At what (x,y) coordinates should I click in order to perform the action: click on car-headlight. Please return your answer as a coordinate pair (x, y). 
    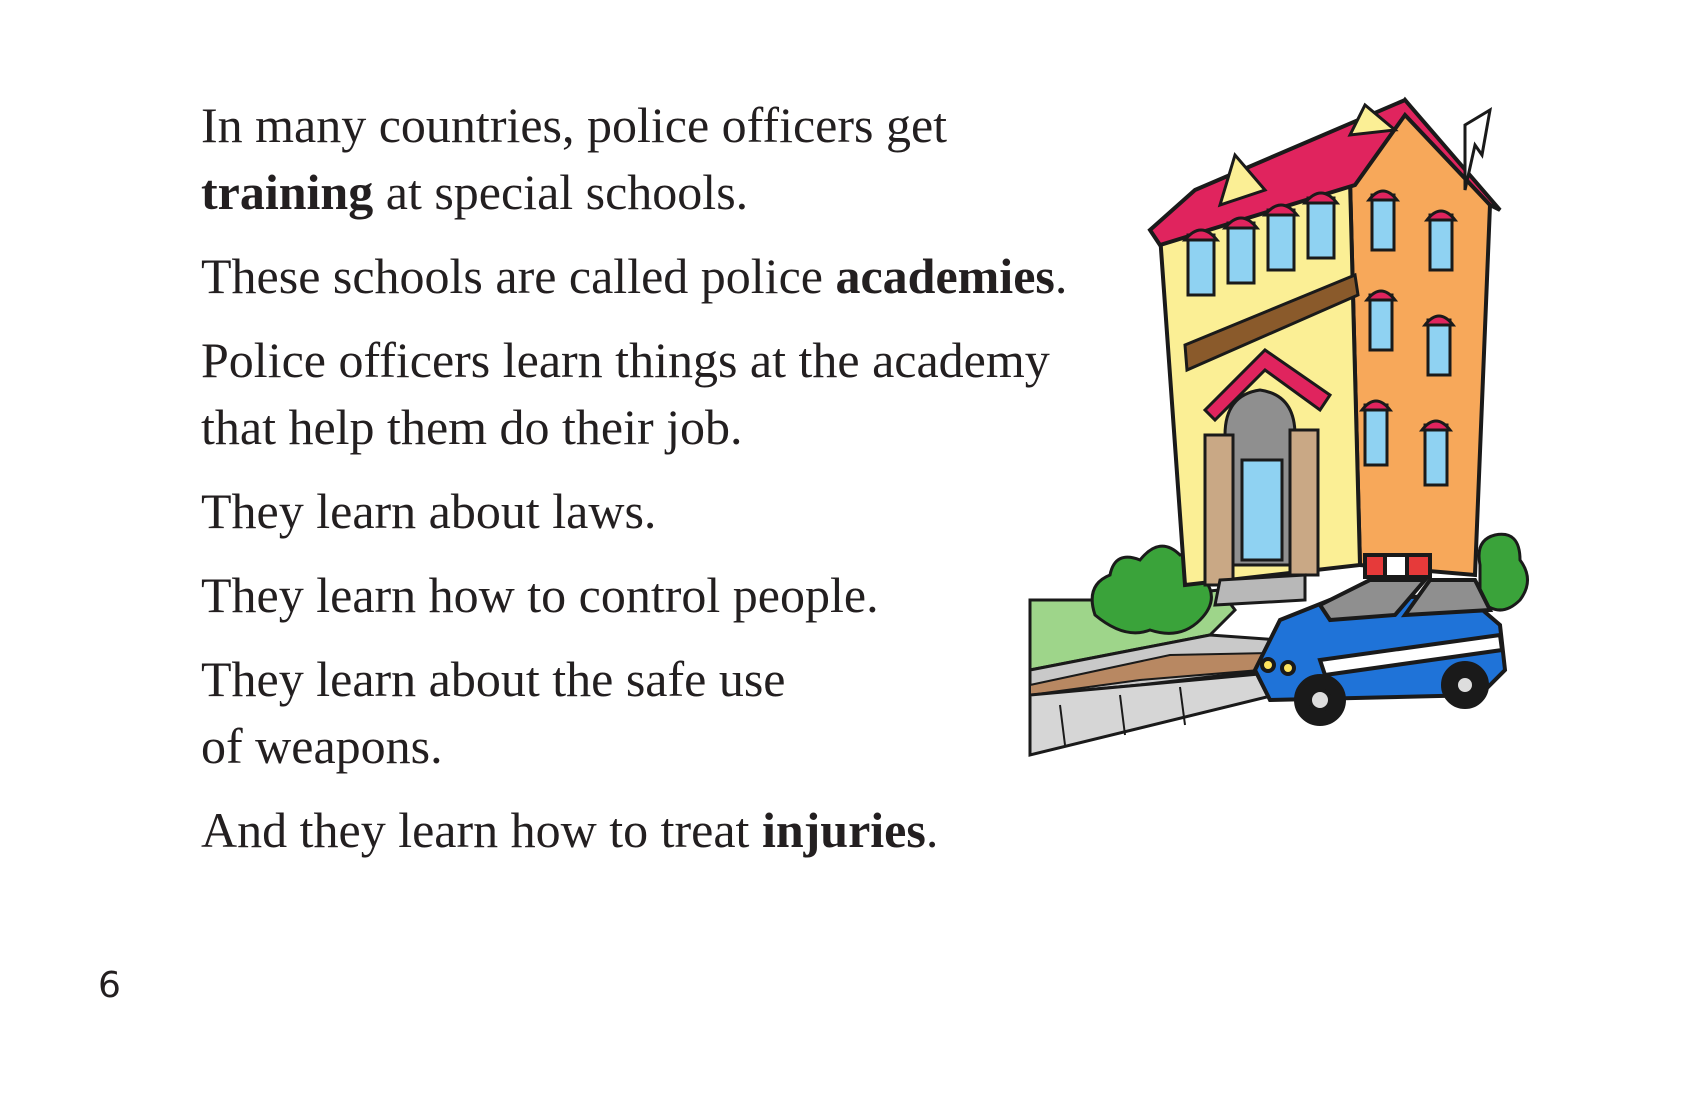
    Looking at the image, I should click on (1268, 665).